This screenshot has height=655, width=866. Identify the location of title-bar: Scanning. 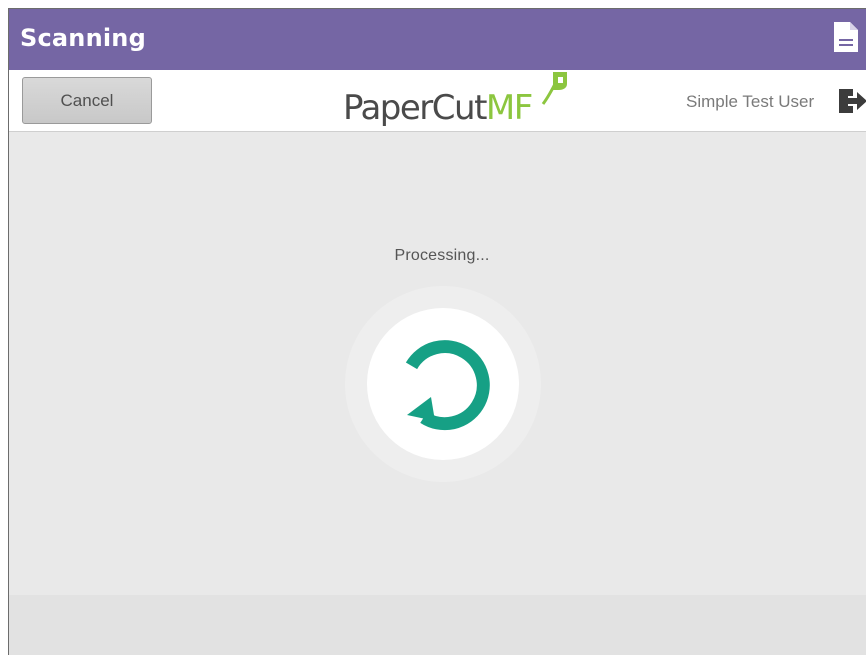
(437, 39).